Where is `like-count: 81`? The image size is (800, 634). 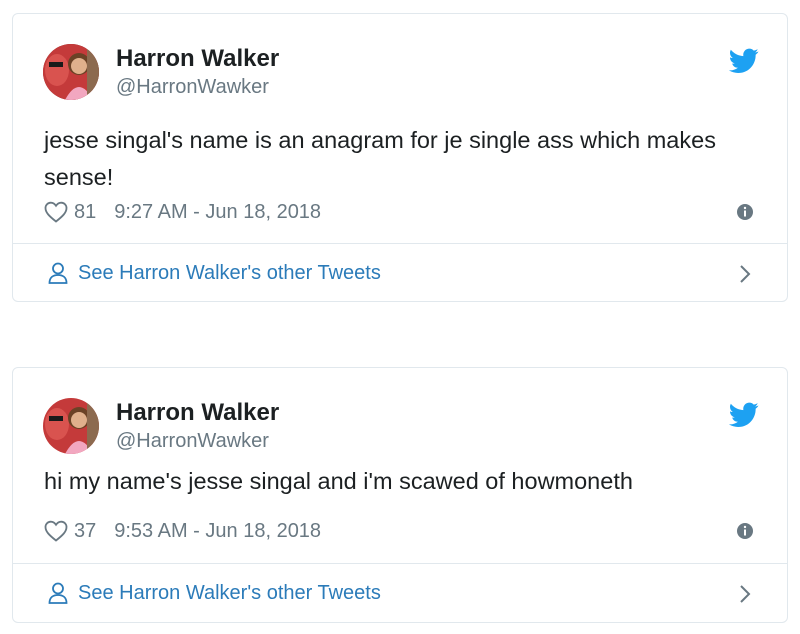
like-count: 81 is located at coordinates (85, 212).